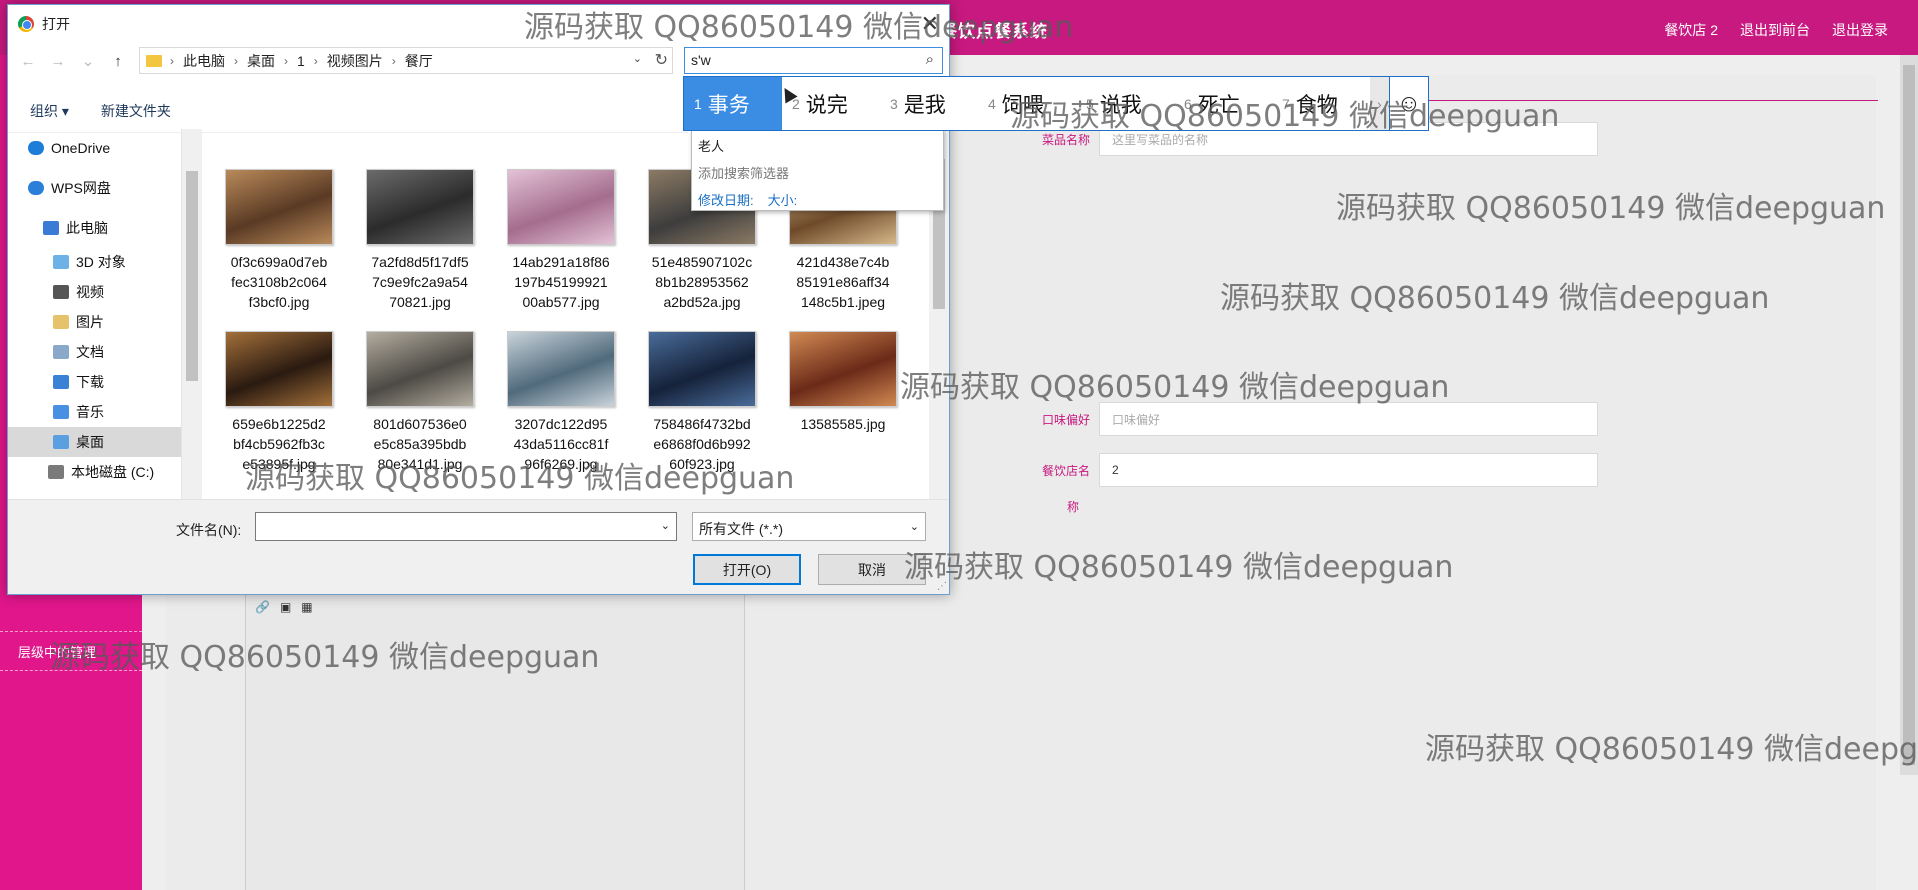 This screenshot has height=890, width=1918. I want to click on page-scrollbar, so click(1909, 415).